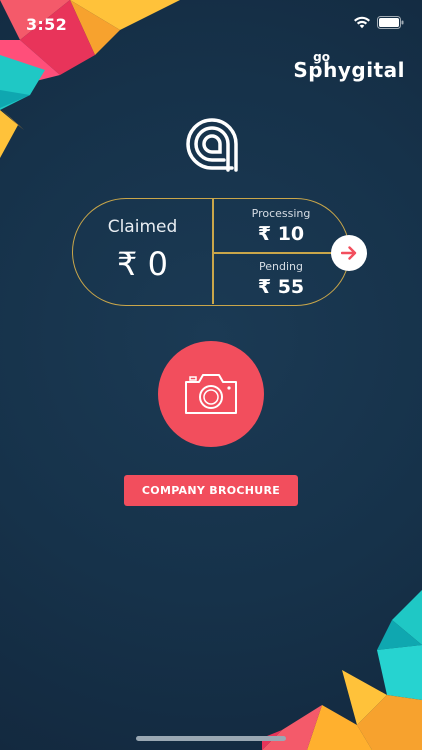 This screenshot has width=422, height=750. What do you see at coordinates (281, 266) in the screenshot?
I see `pending-label: Pending` at bounding box center [281, 266].